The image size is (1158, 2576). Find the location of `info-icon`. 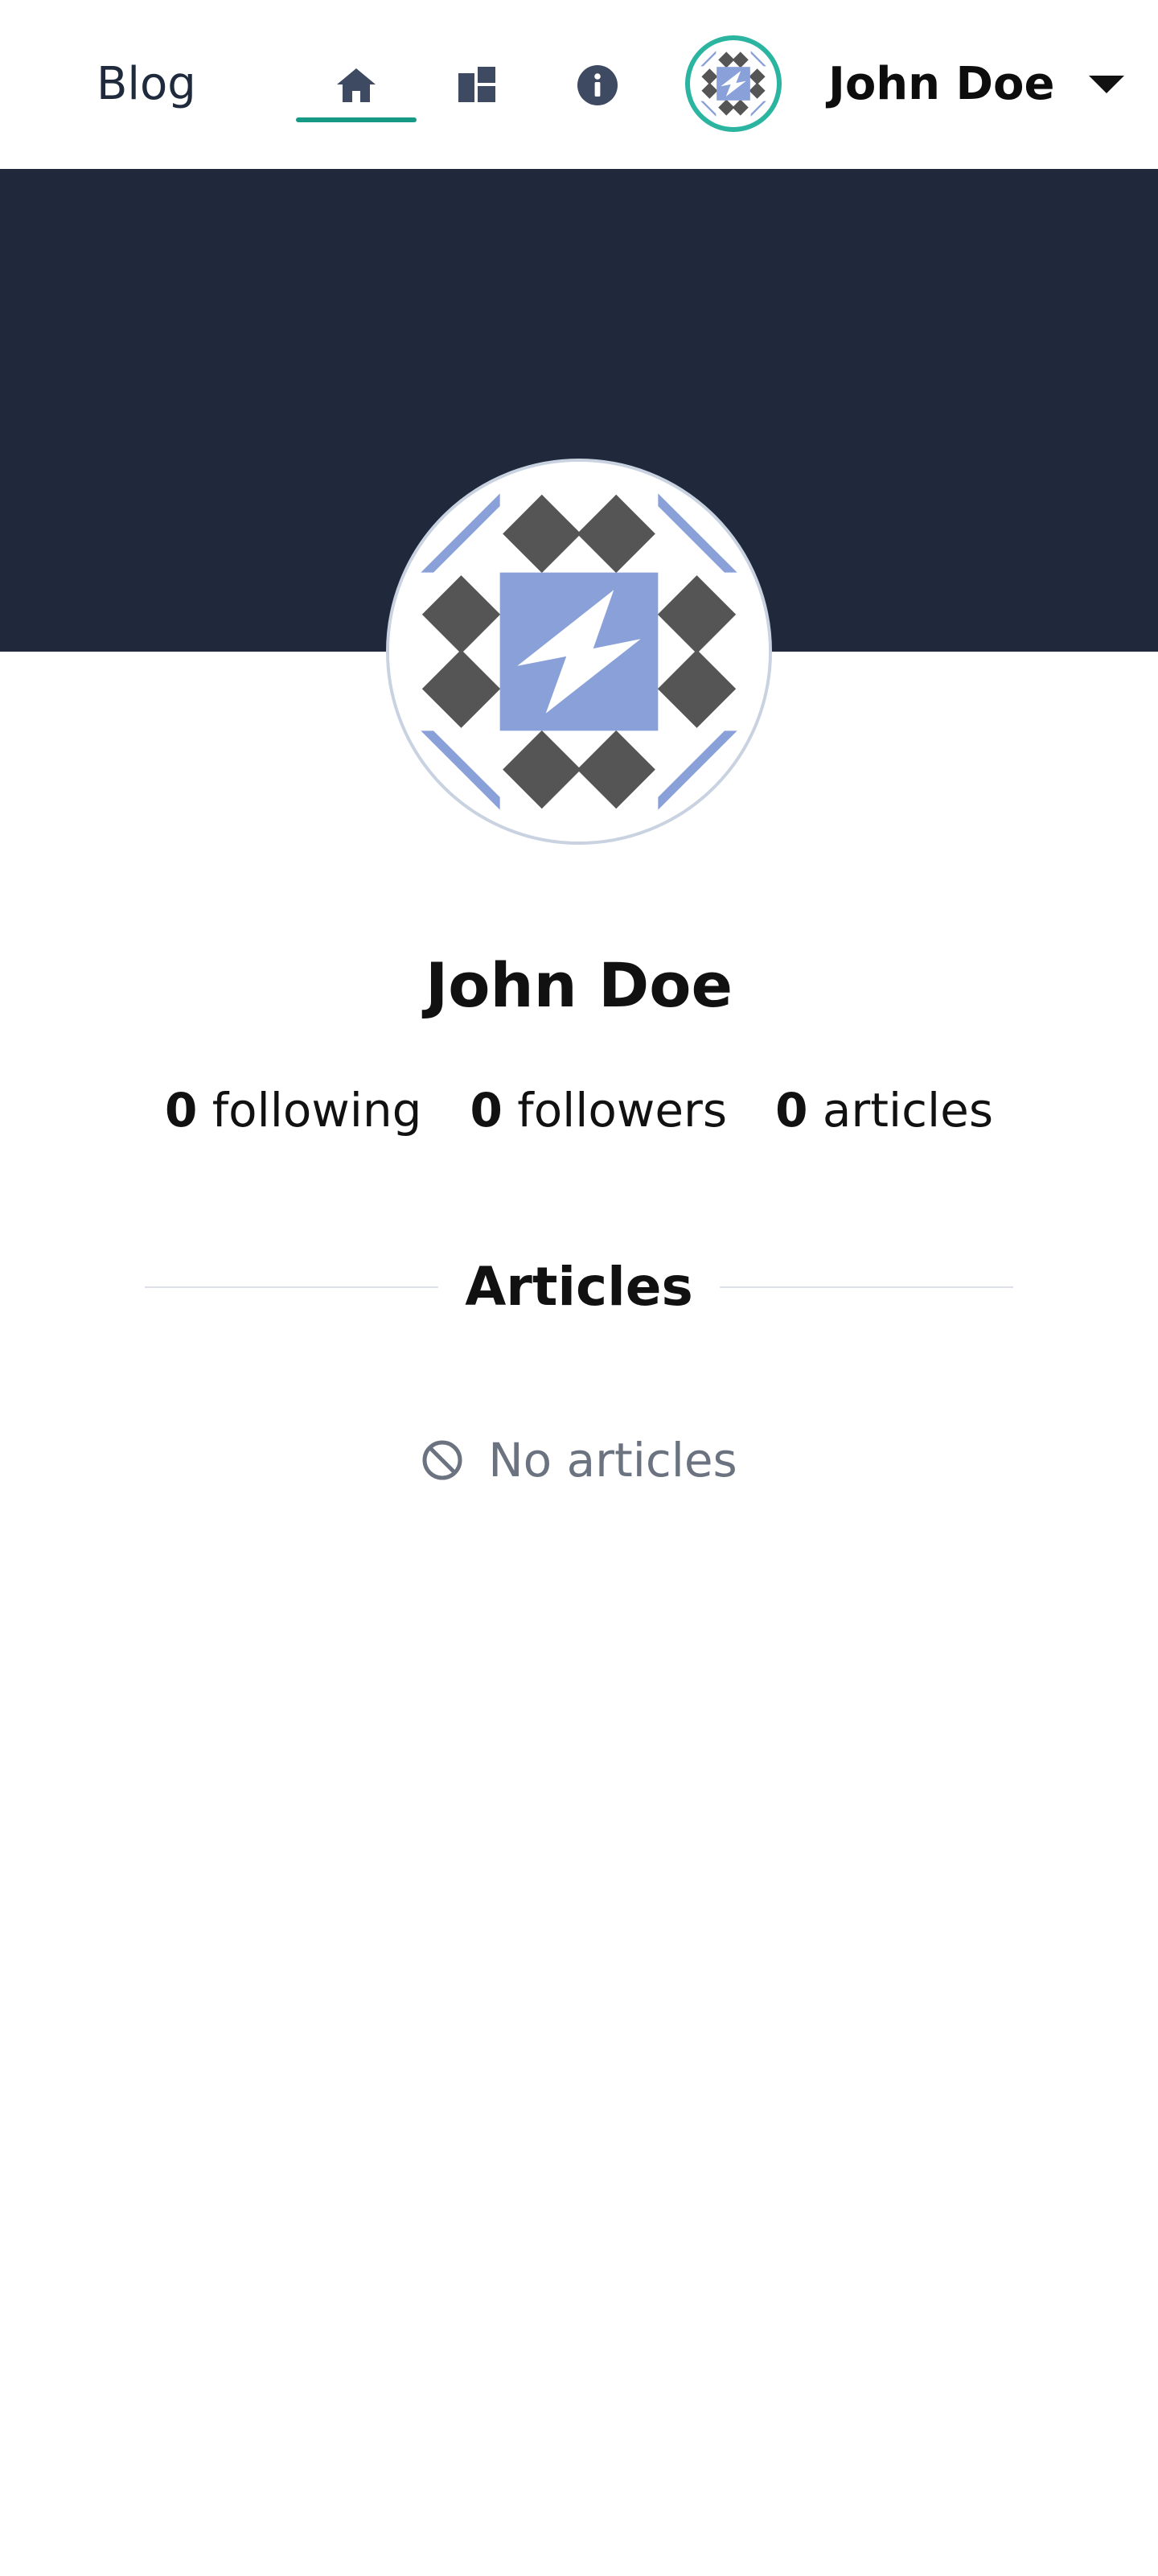

info-icon is located at coordinates (597, 85).